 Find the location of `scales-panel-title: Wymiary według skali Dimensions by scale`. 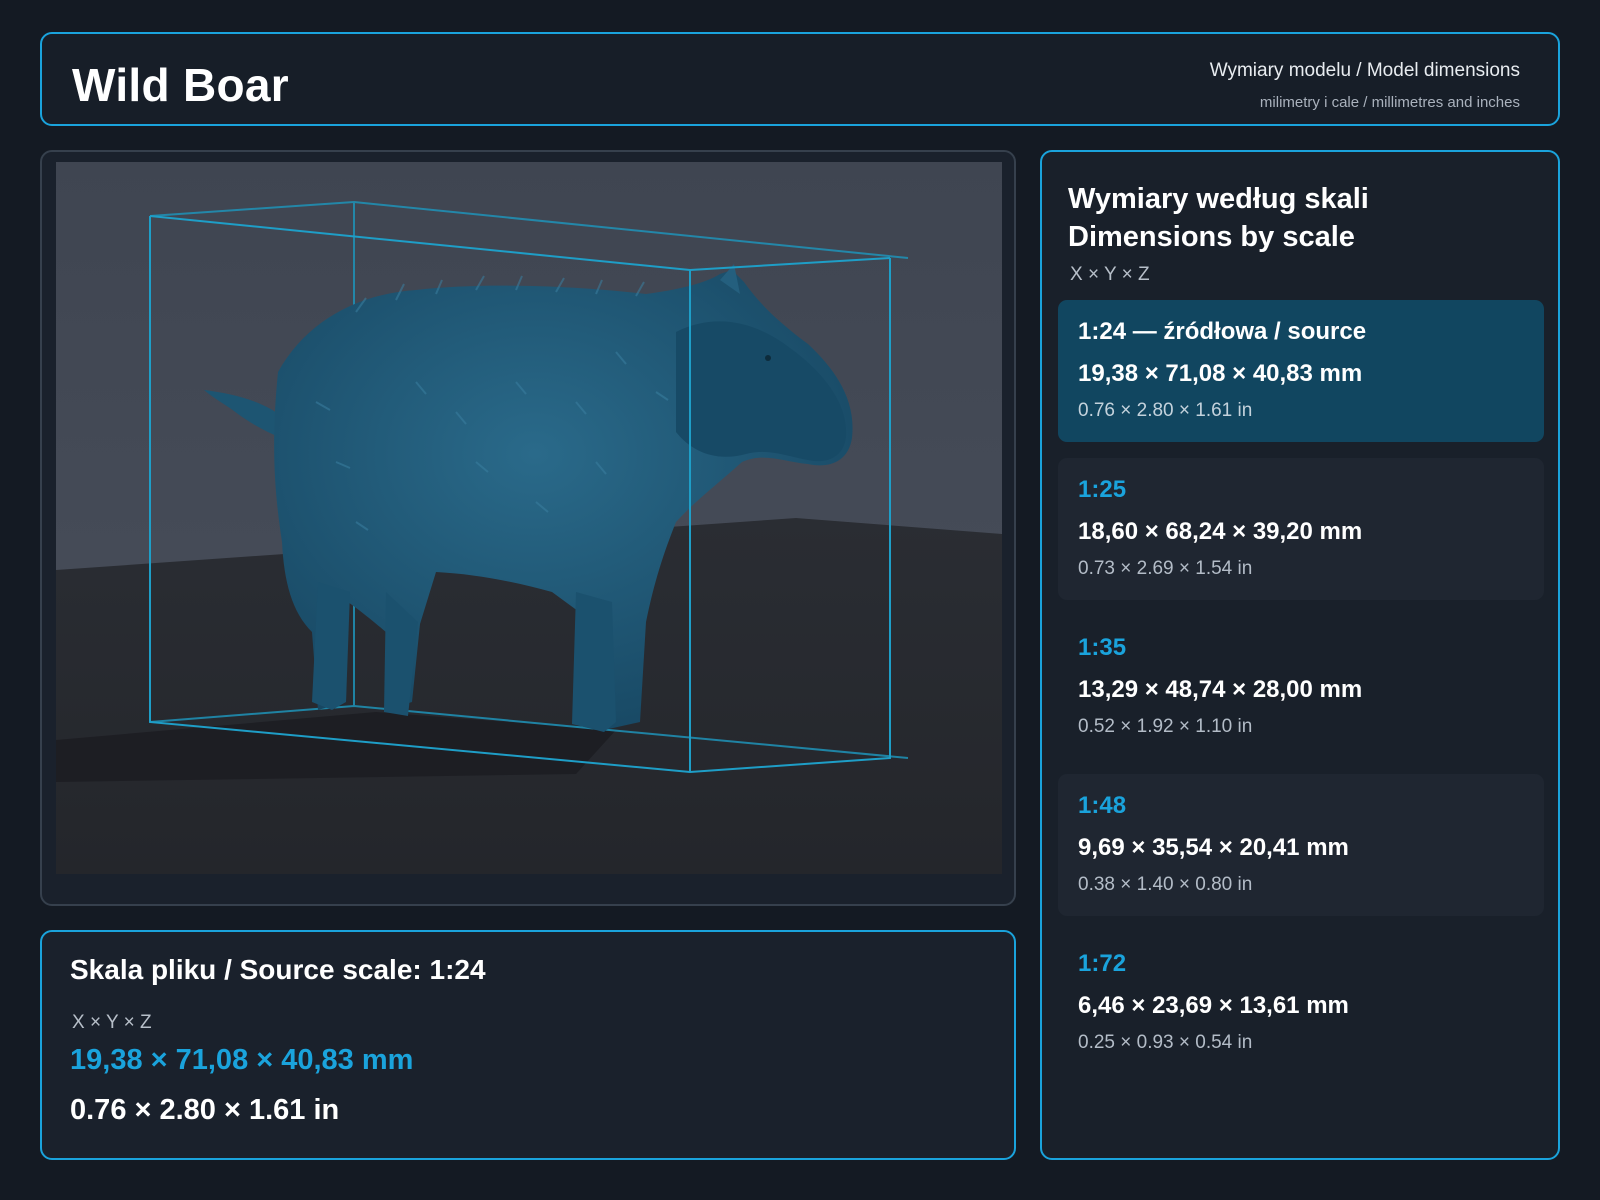

scales-panel-title: Wymiary według skali Dimensions by scale is located at coordinates (1218, 218).